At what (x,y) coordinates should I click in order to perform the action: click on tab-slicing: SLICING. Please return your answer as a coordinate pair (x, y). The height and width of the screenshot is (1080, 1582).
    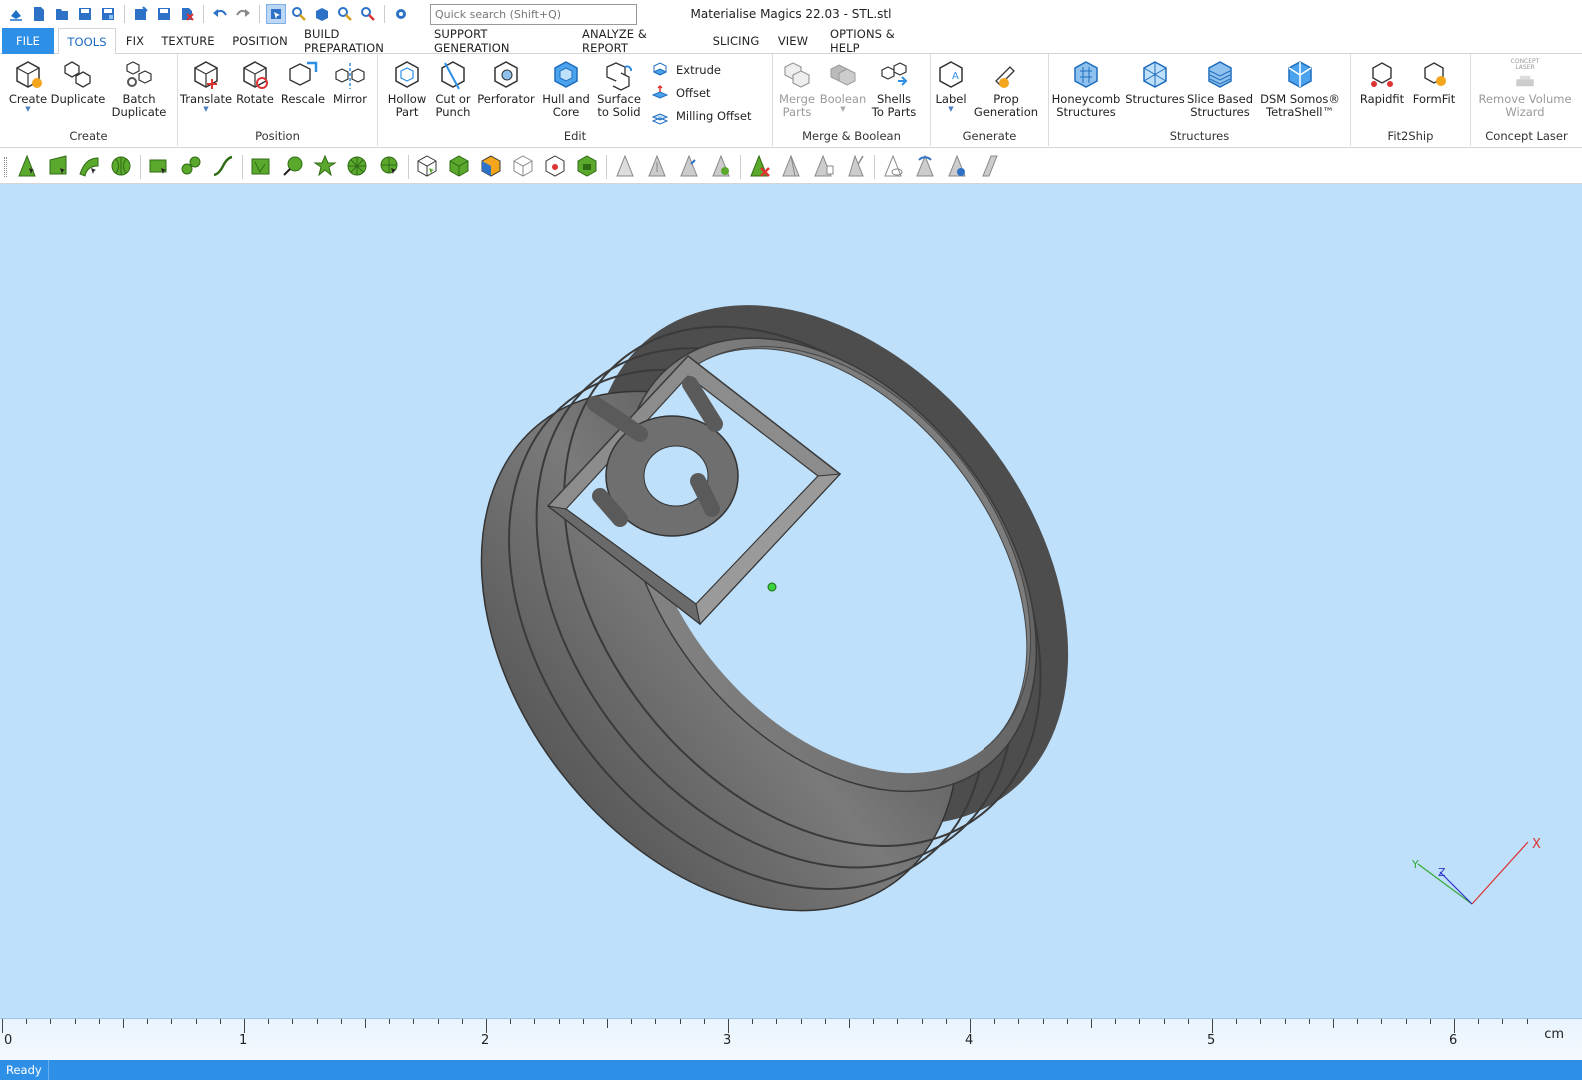
    Looking at the image, I should click on (736, 41).